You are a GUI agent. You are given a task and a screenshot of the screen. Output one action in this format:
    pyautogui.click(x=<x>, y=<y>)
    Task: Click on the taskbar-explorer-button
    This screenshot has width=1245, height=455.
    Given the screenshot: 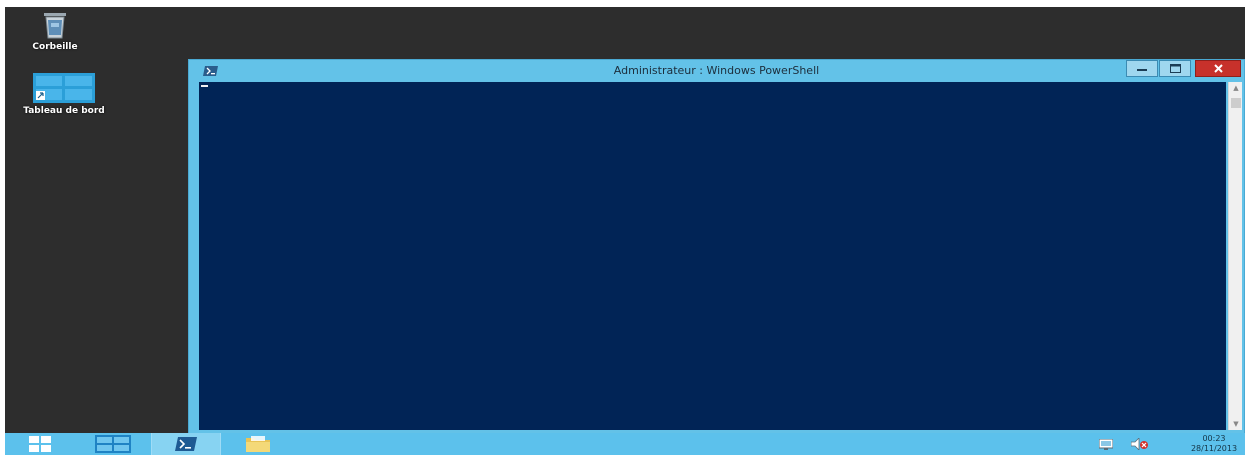 What is the action you would take?
    pyautogui.click(x=258, y=444)
    